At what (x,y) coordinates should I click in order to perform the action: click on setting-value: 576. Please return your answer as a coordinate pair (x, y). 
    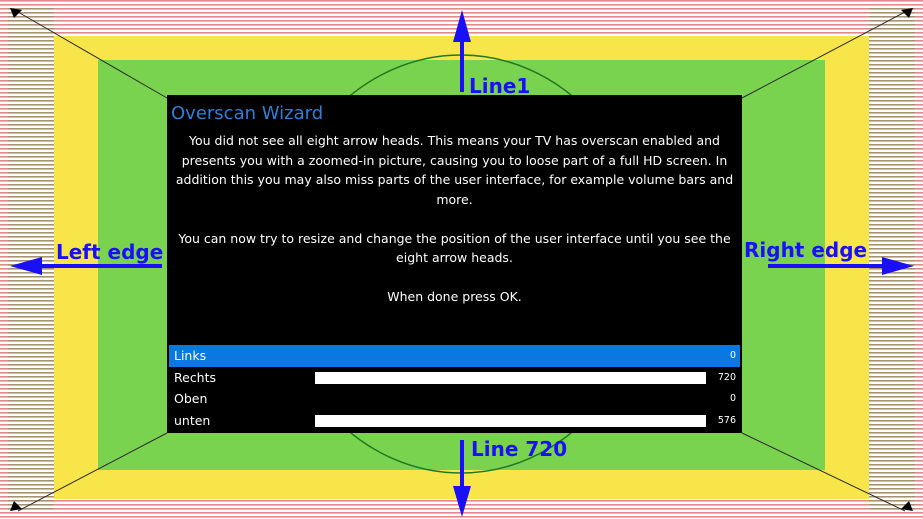
    Looking at the image, I should click on (726, 420).